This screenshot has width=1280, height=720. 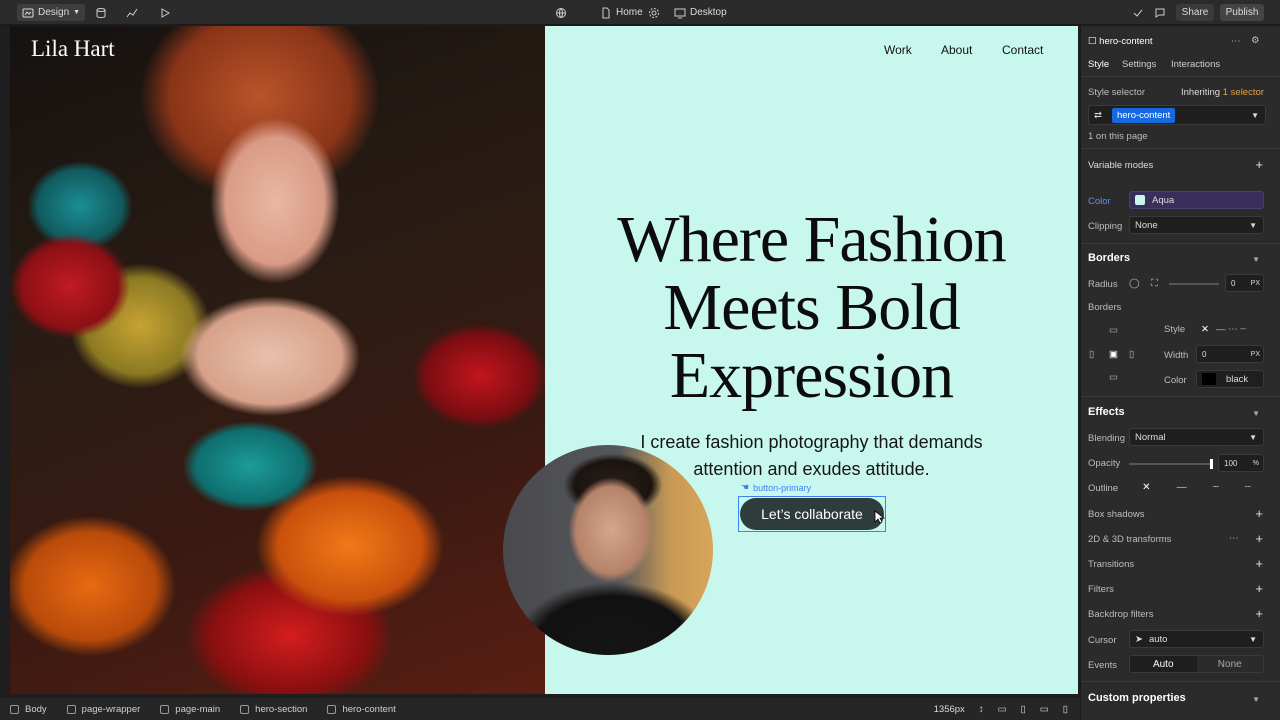 I want to click on breadcrumb-hero-content: hero-content, so click(x=361, y=709).